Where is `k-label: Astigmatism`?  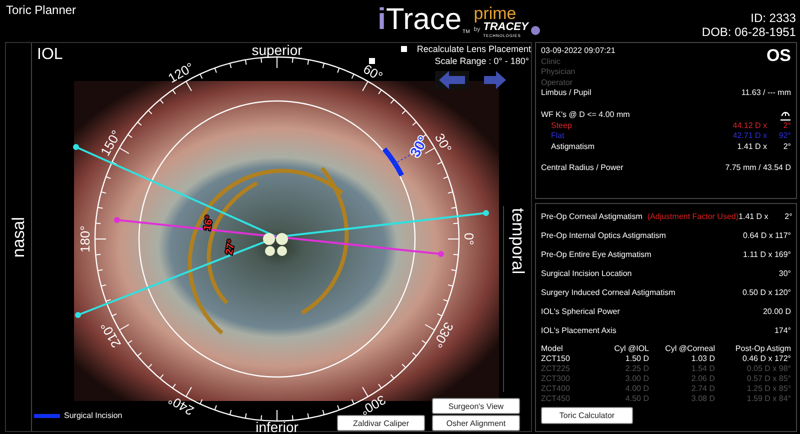 k-label: Astigmatism is located at coordinates (572, 147).